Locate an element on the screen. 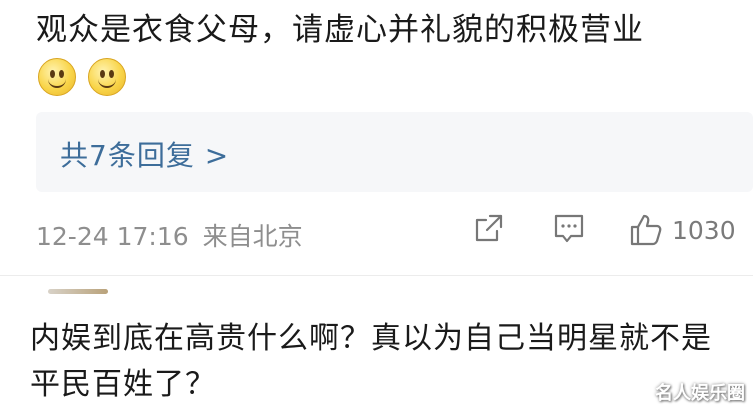 The width and height of the screenshot is (753, 413). share-icon is located at coordinates (489, 228).